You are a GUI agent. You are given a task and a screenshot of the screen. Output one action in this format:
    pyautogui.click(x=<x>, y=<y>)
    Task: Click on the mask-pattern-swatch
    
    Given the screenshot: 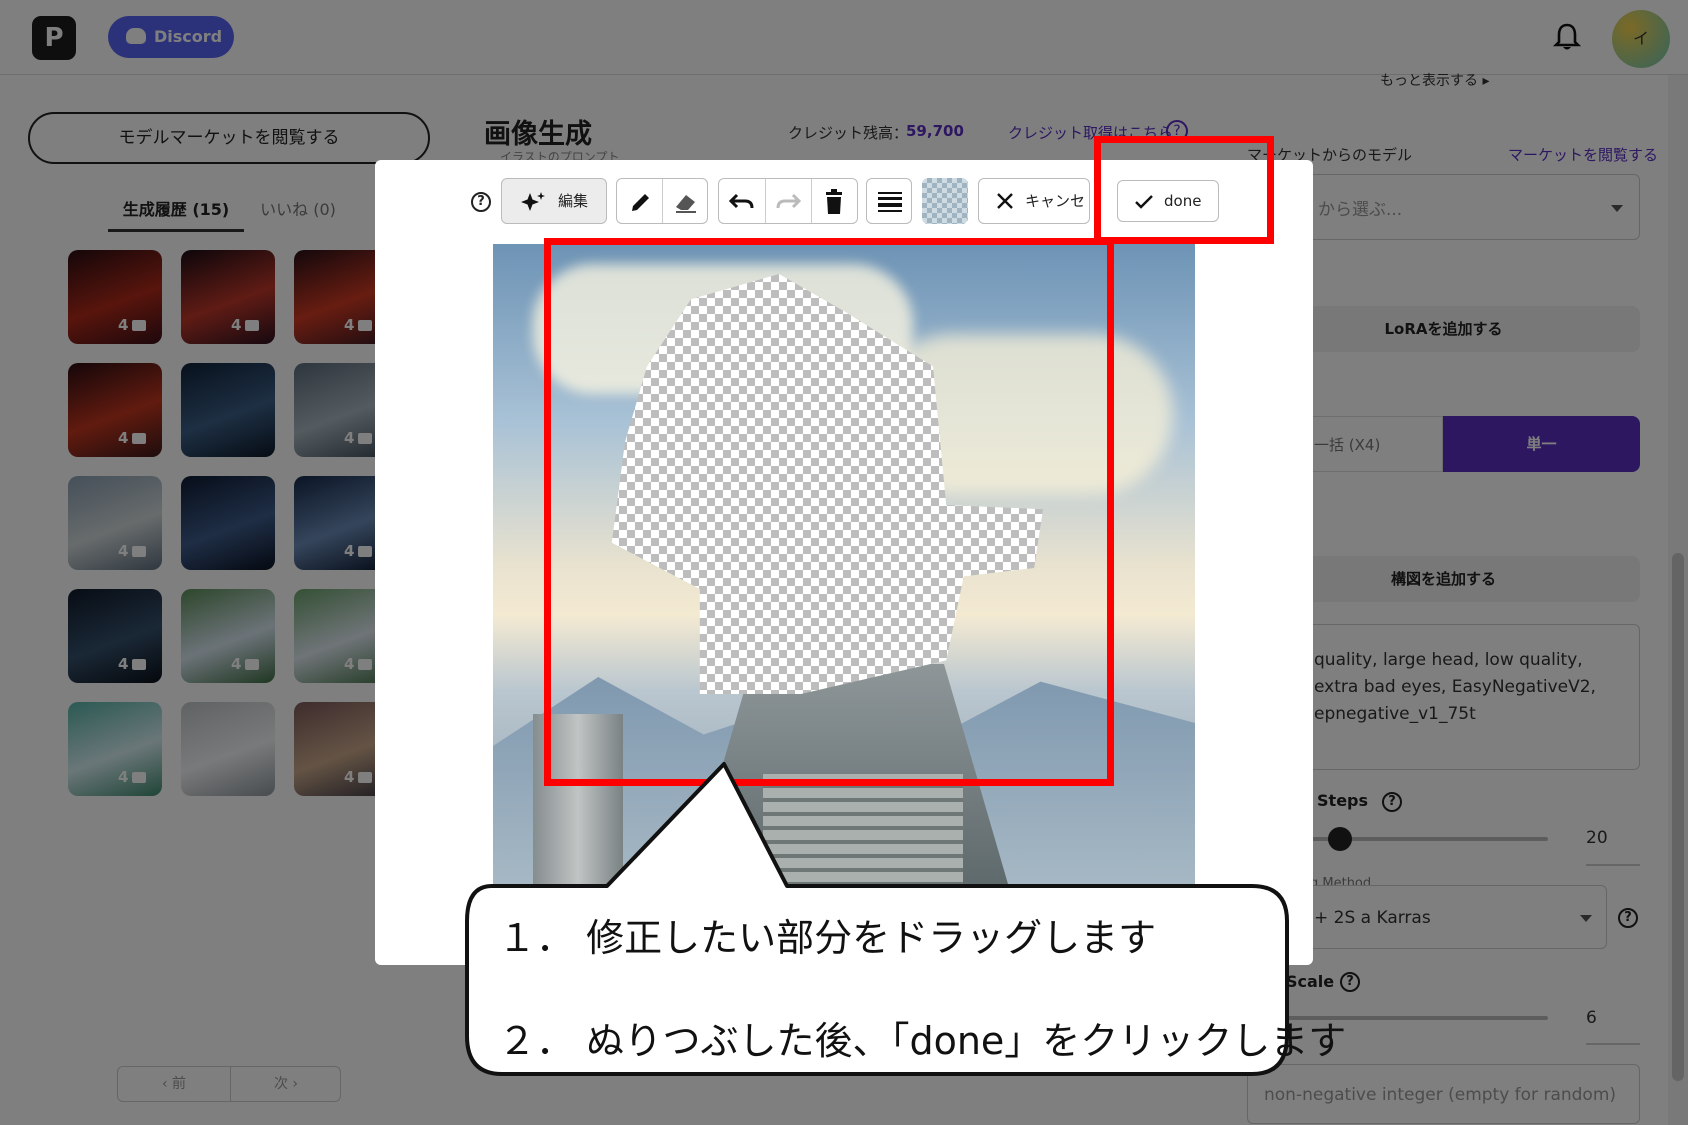 What is the action you would take?
    pyautogui.click(x=945, y=201)
    